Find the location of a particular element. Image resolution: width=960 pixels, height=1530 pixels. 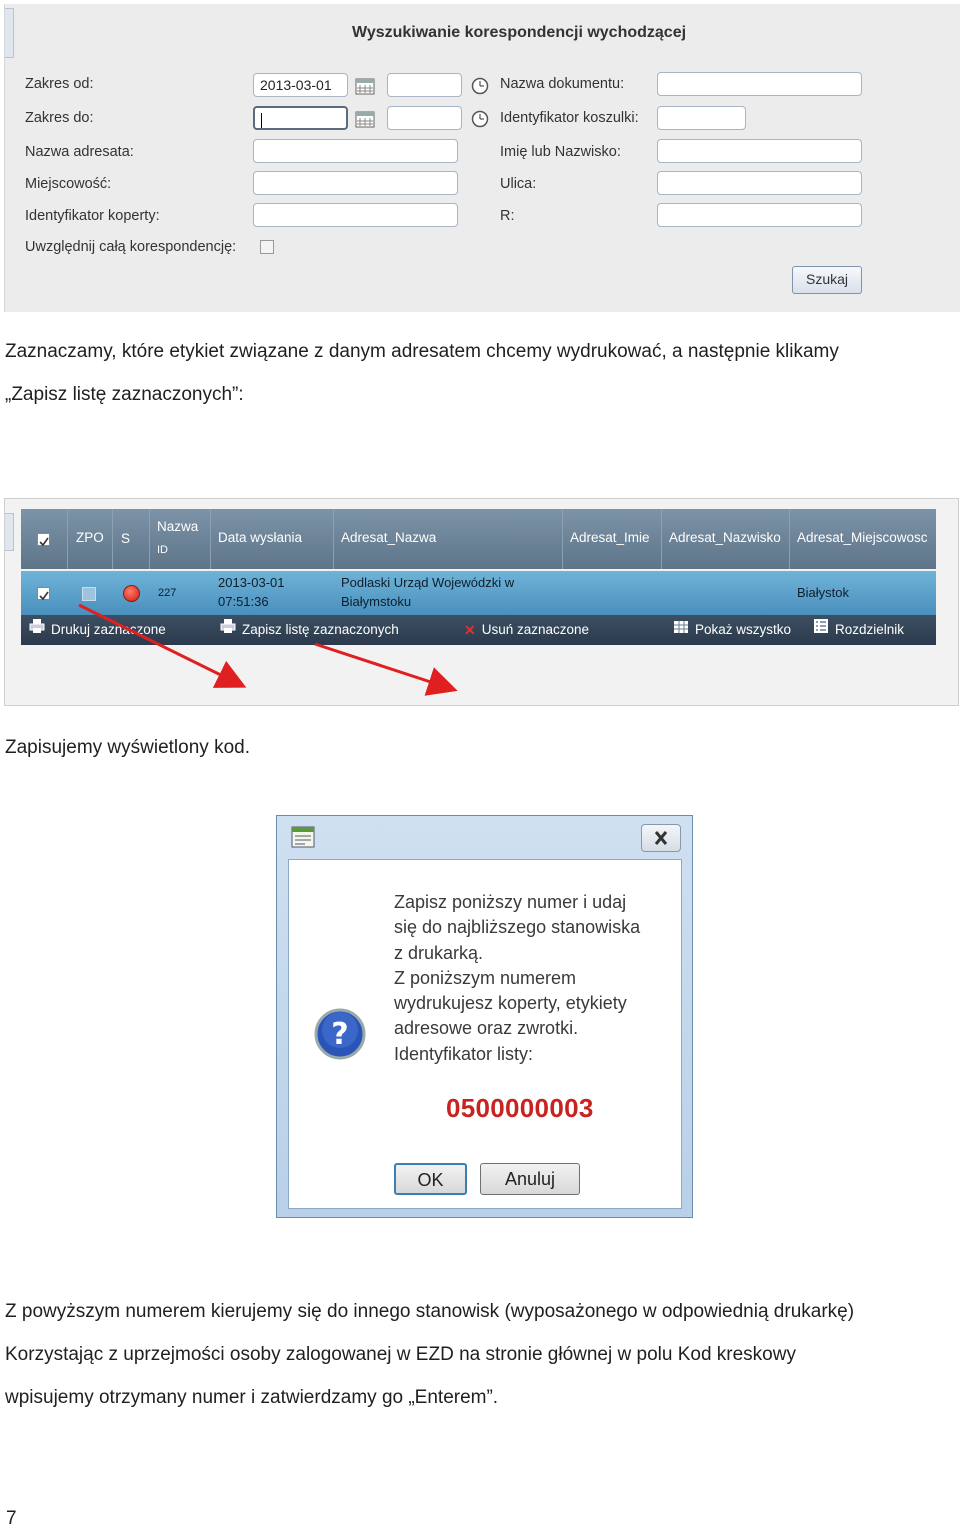

basket-id-input is located at coordinates (701, 118).